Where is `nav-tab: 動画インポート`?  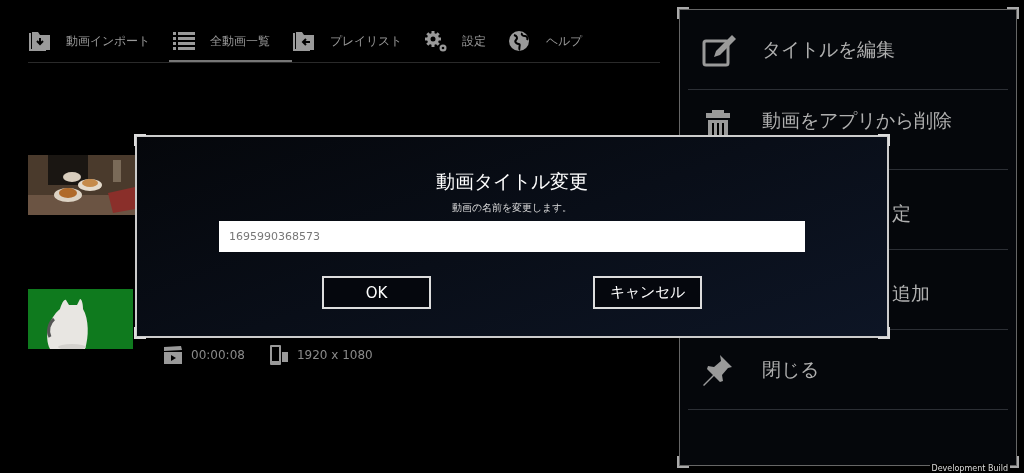
nav-tab: 動画インポート is located at coordinates (100, 46).